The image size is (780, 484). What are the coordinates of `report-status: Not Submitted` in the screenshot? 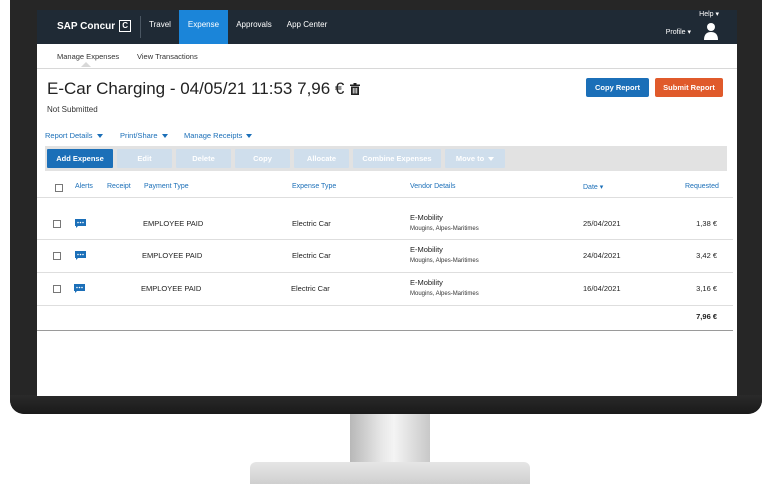 It's located at (72, 109).